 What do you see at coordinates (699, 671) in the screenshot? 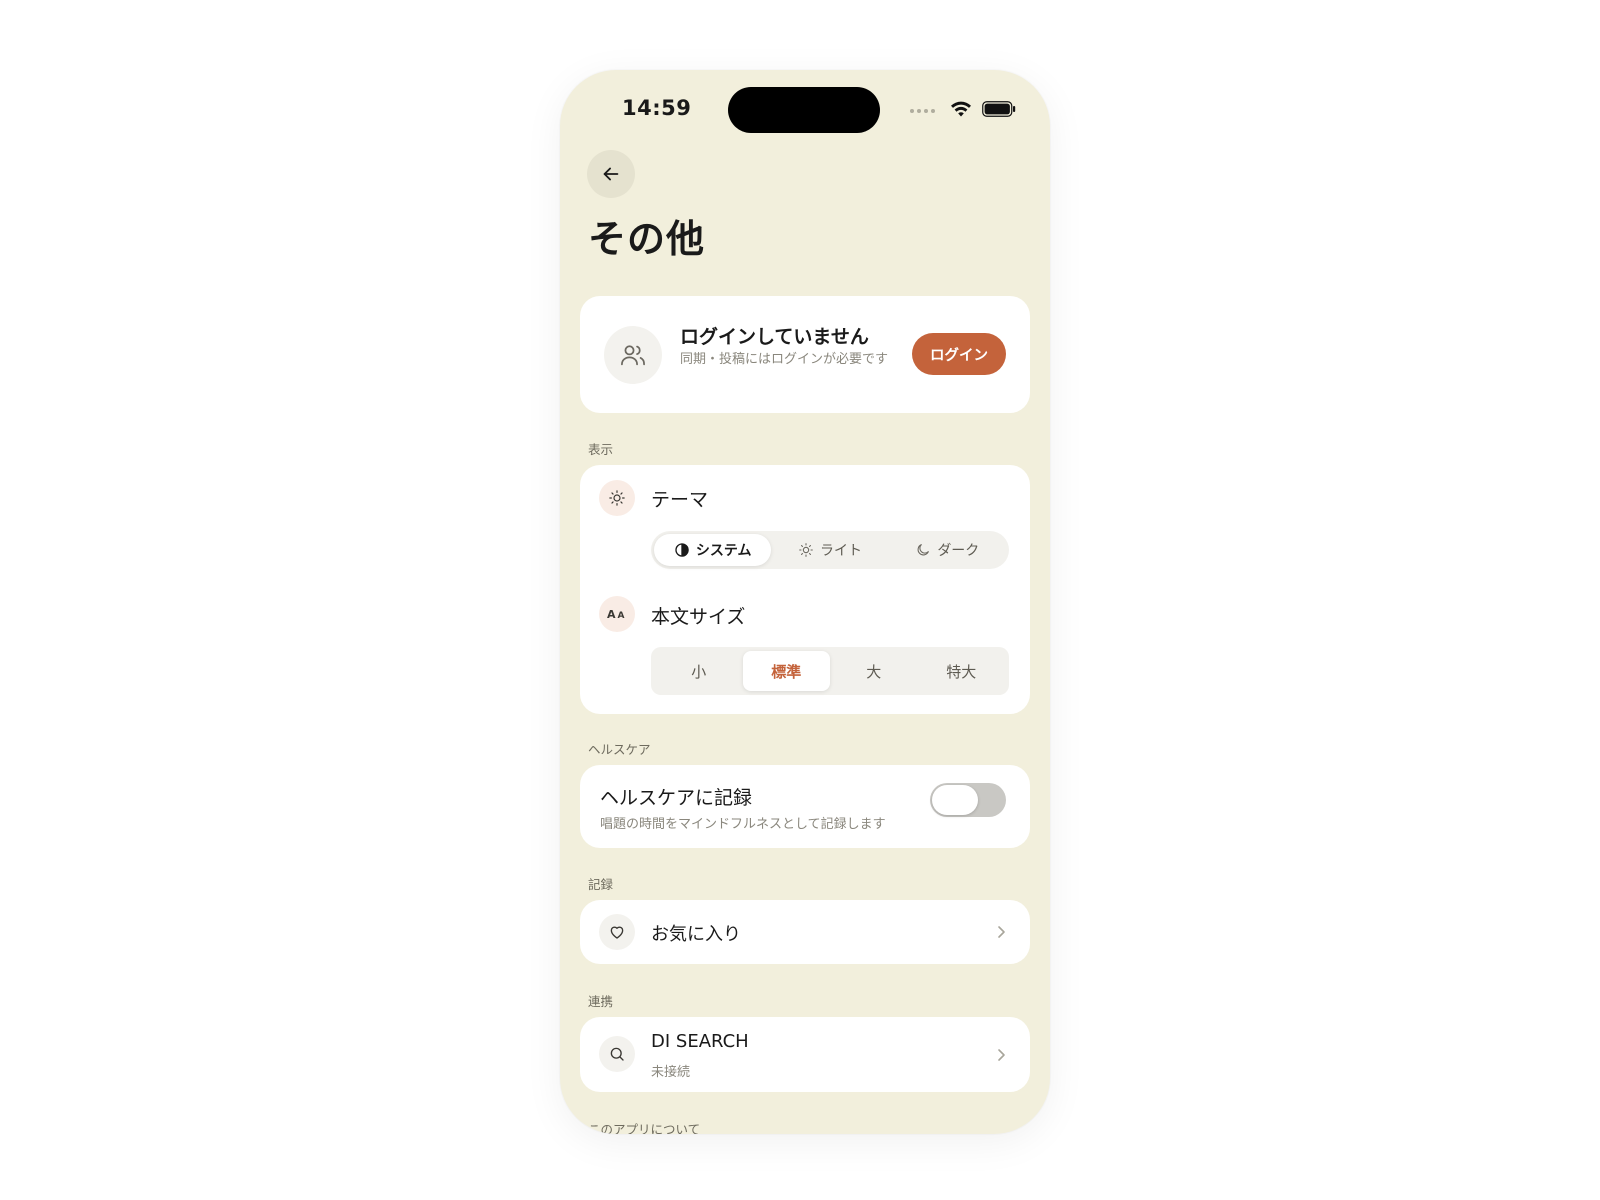
I see `font-size-option-small: 小` at bounding box center [699, 671].